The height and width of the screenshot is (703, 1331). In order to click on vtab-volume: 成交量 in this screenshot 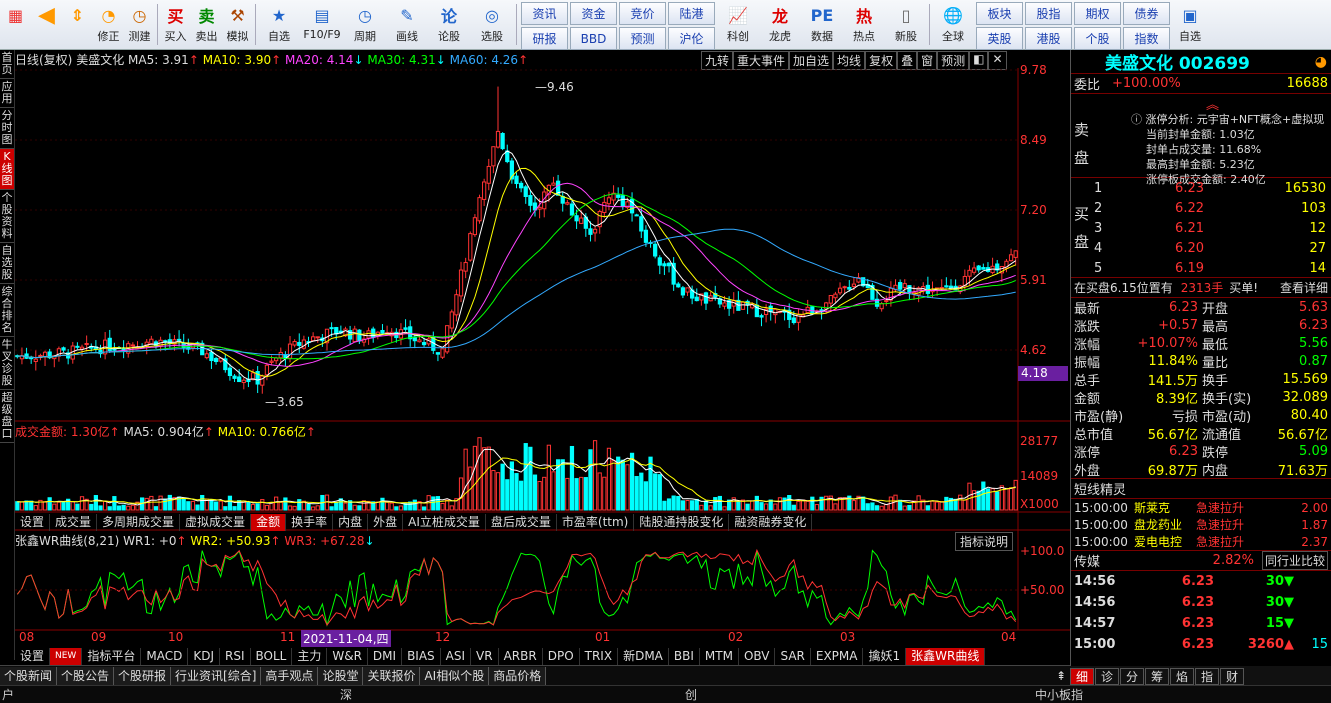, I will do `click(74, 522)`.